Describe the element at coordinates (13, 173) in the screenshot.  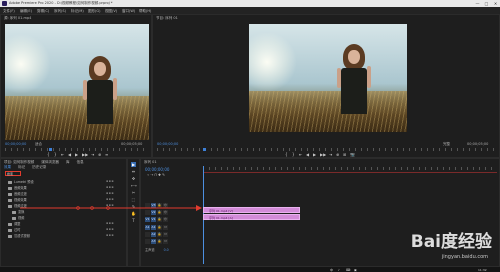
I see `effects-search-input: 搜索` at that location.